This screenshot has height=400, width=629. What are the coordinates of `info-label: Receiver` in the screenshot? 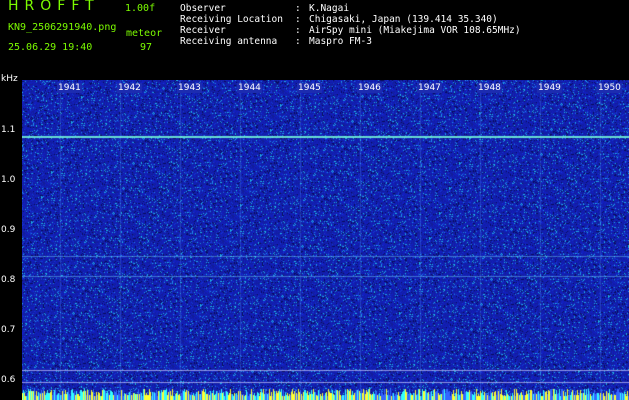 It's located at (203, 30).